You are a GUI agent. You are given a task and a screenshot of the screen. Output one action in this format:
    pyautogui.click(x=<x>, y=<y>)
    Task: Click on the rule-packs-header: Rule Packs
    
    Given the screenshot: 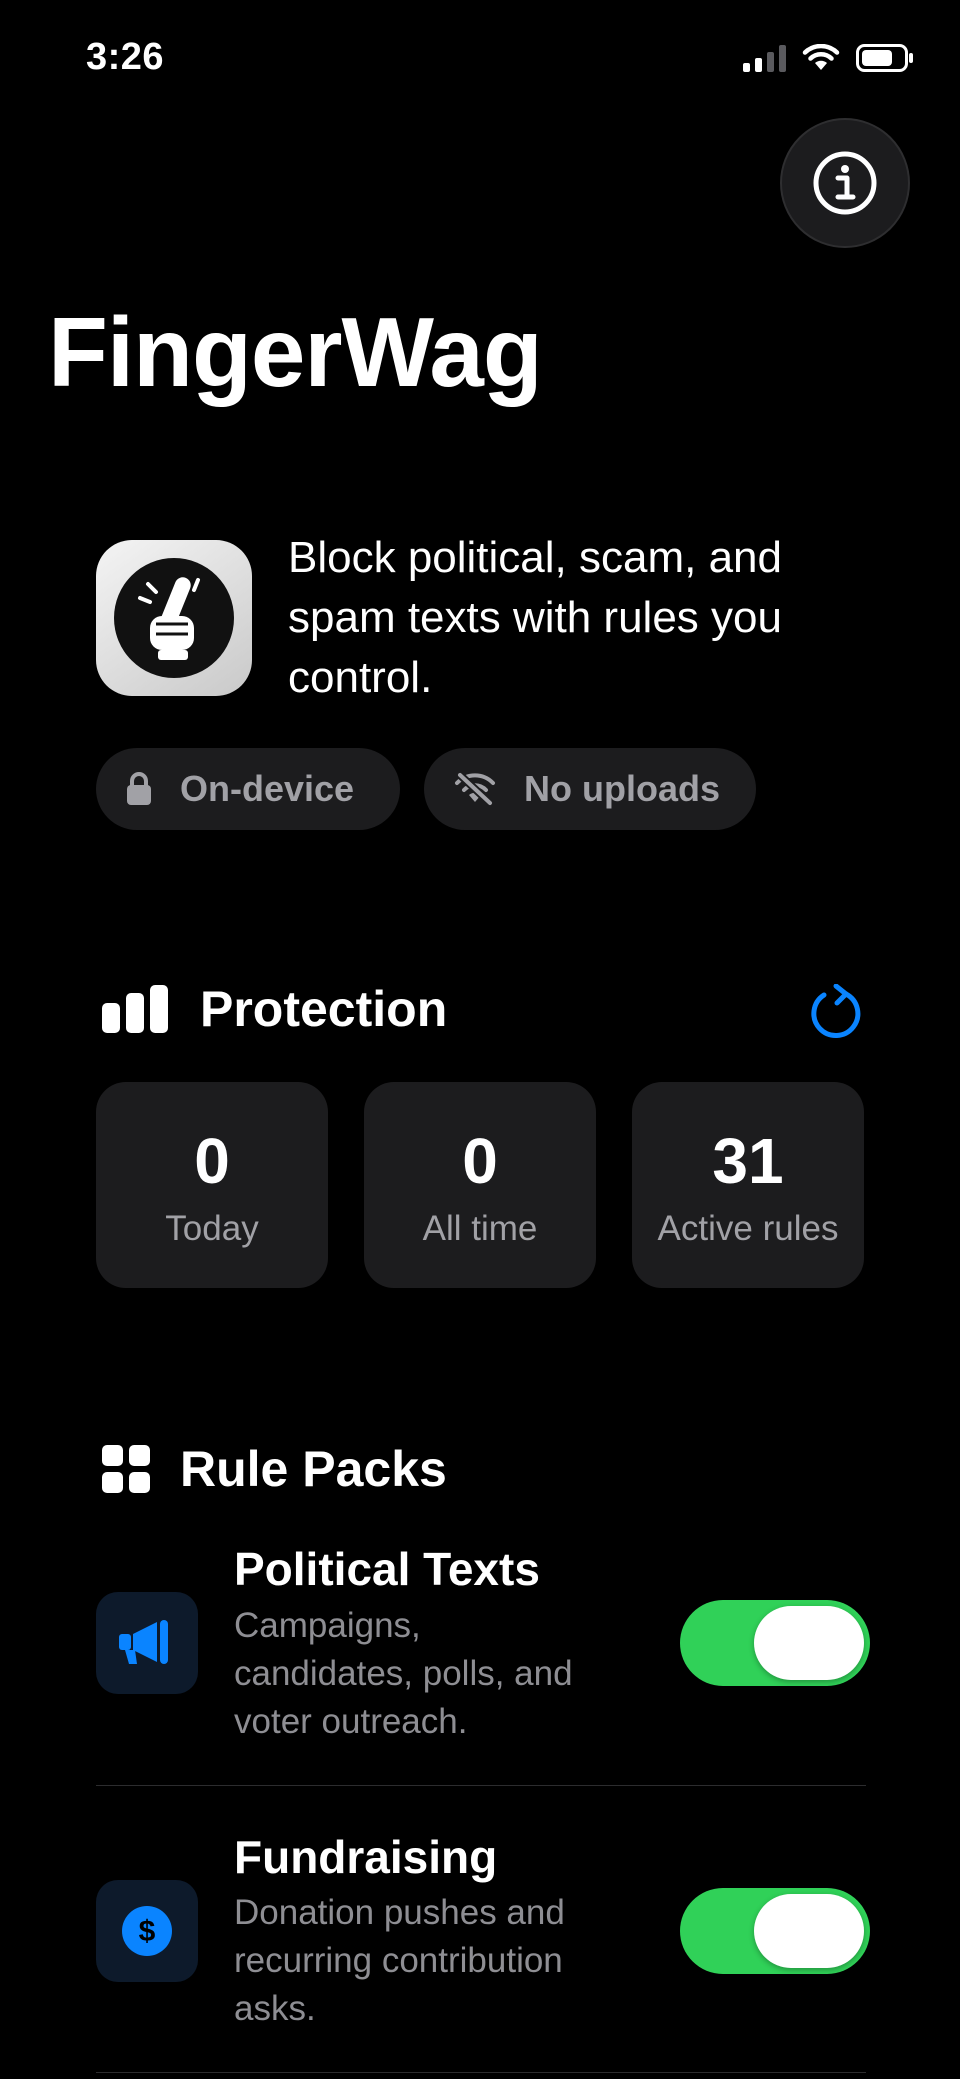 What is the action you would take?
    pyautogui.click(x=274, y=1469)
    